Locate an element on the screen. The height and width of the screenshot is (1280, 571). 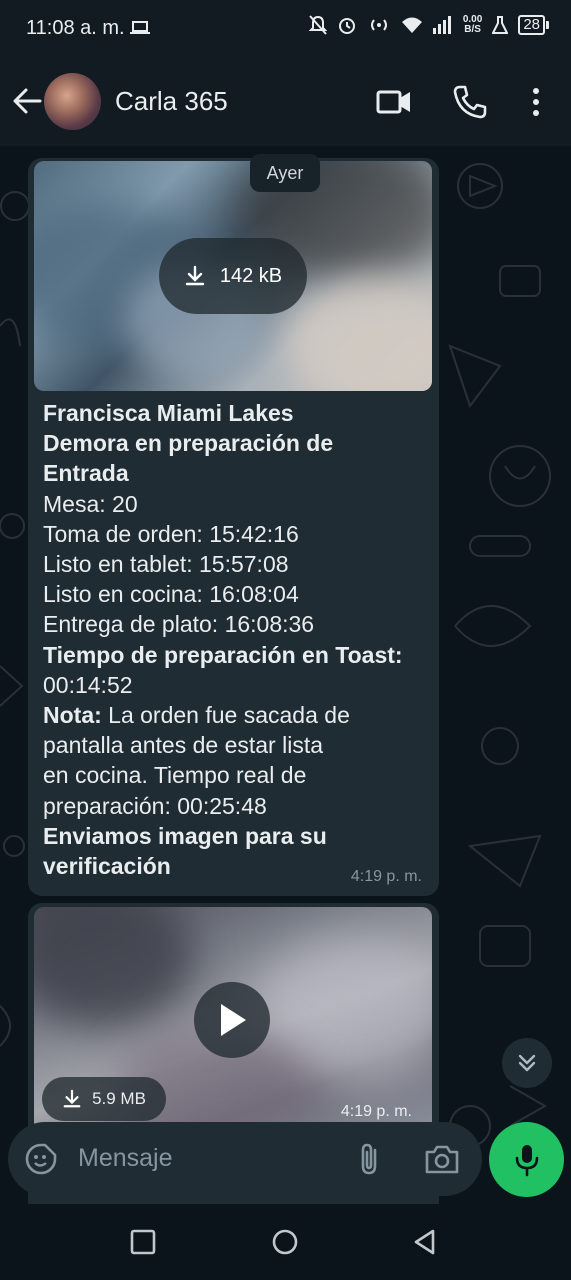
mute-notification-icon is located at coordinates (317, 25).